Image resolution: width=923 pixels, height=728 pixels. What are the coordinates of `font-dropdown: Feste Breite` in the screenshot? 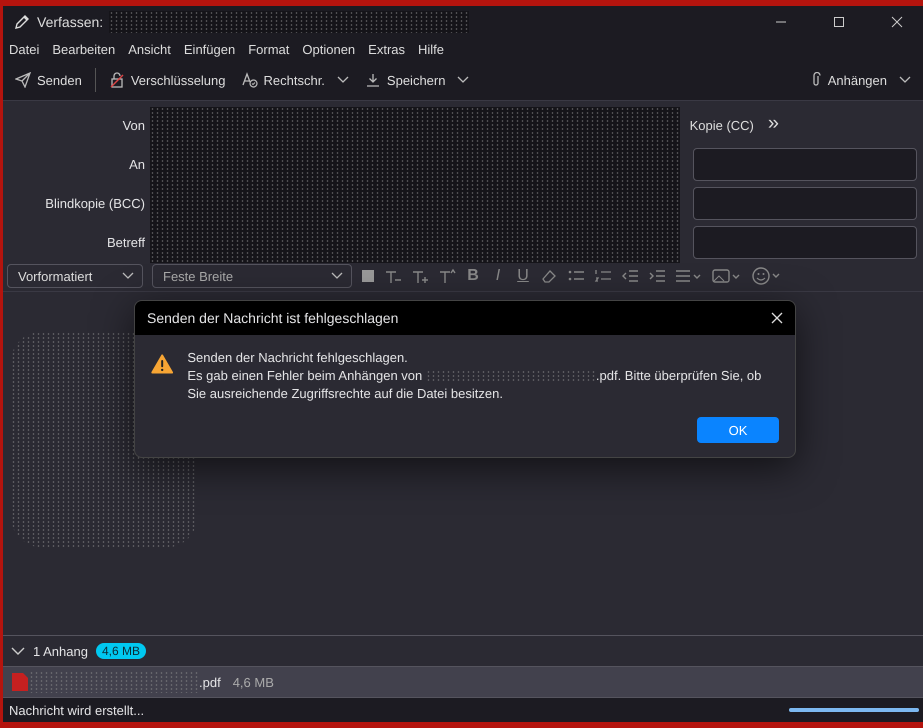 It's located at (252, 276).